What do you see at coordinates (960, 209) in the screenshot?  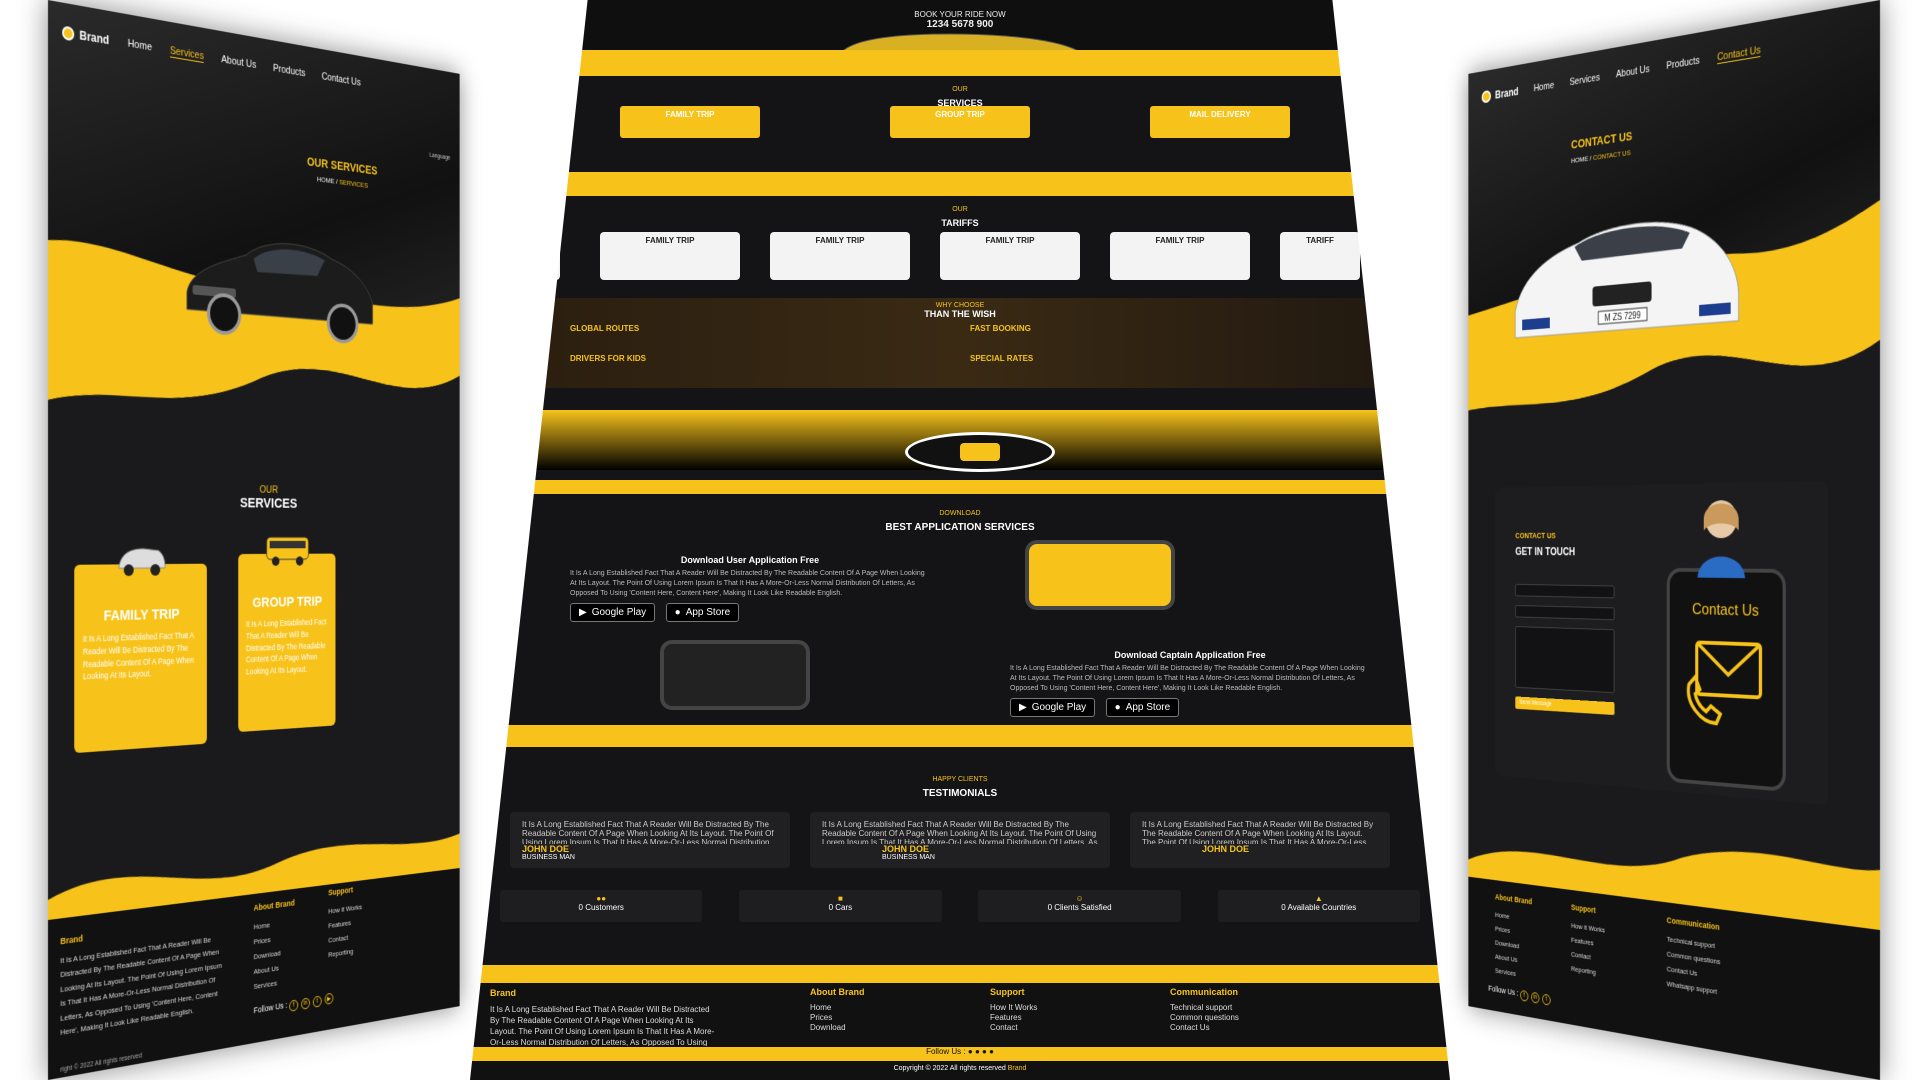 I see `section-kicker: OUR` at bounding box center [960, 209].